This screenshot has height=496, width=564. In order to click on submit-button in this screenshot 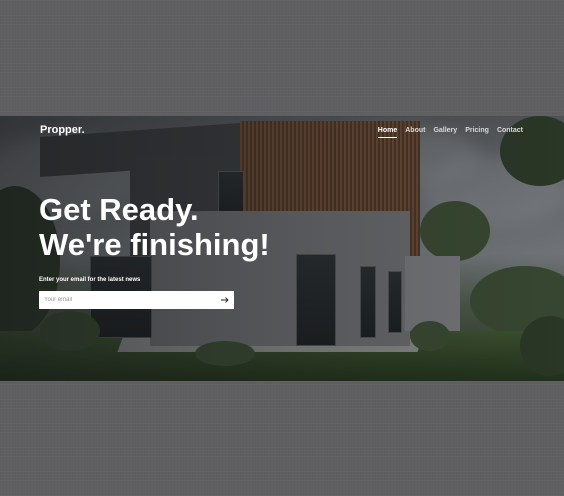, I will do `click(225, 300)`.